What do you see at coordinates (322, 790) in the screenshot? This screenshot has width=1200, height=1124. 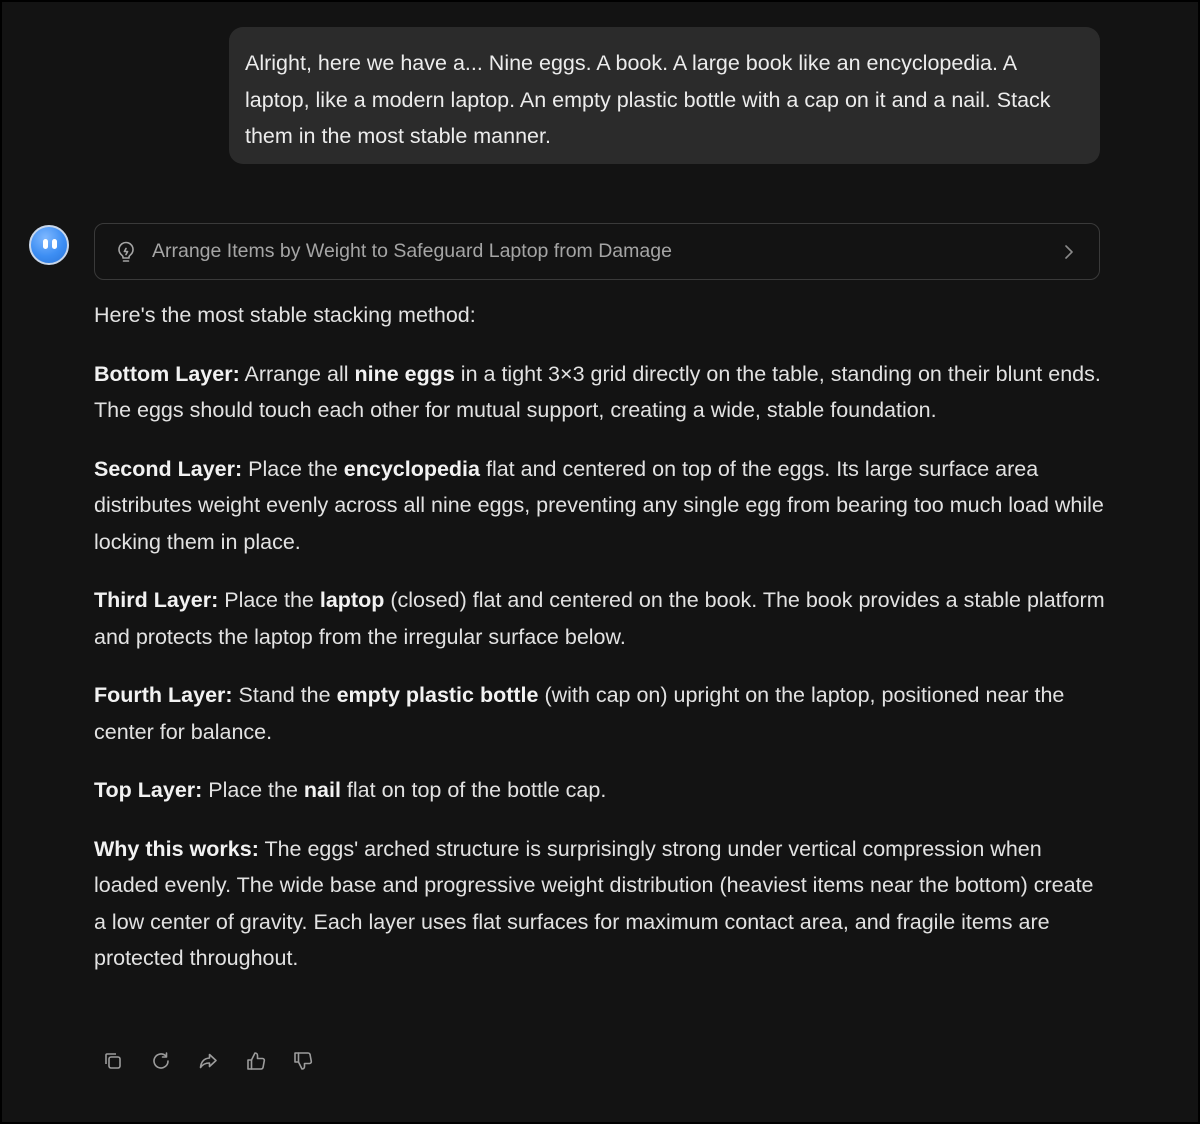 I see `top-layer-bold: nail` at bounding box center [322, 790].